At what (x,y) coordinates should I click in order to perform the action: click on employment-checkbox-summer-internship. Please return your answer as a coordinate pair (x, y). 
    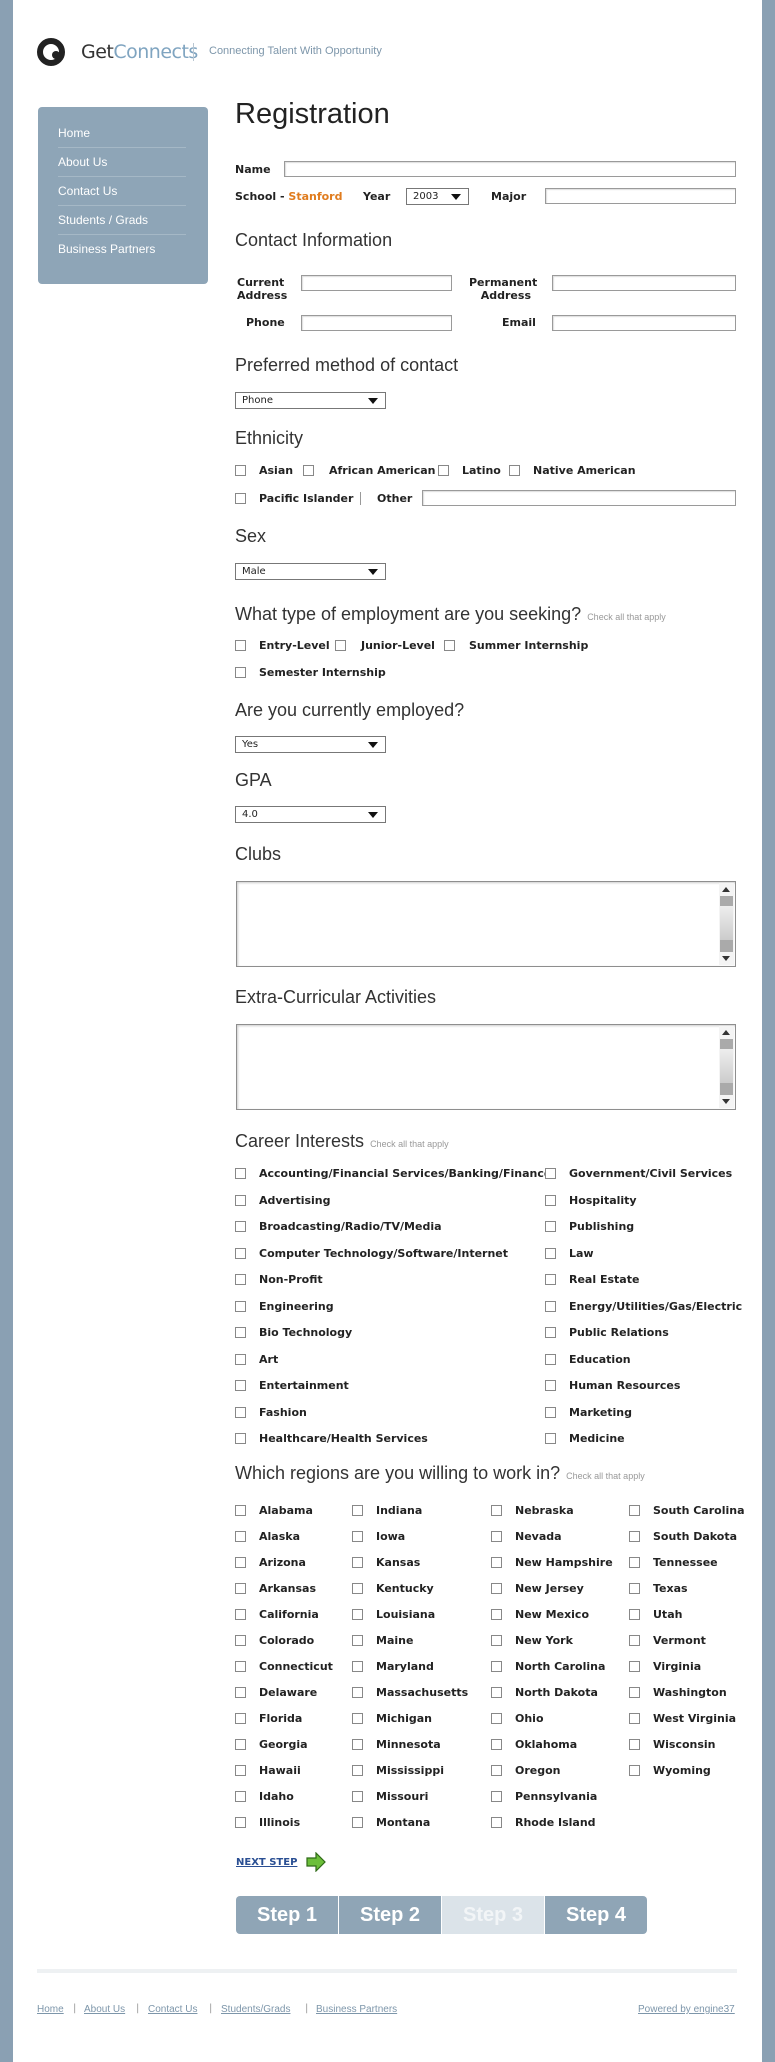
    Looking at the image, I should click on (449, 645).